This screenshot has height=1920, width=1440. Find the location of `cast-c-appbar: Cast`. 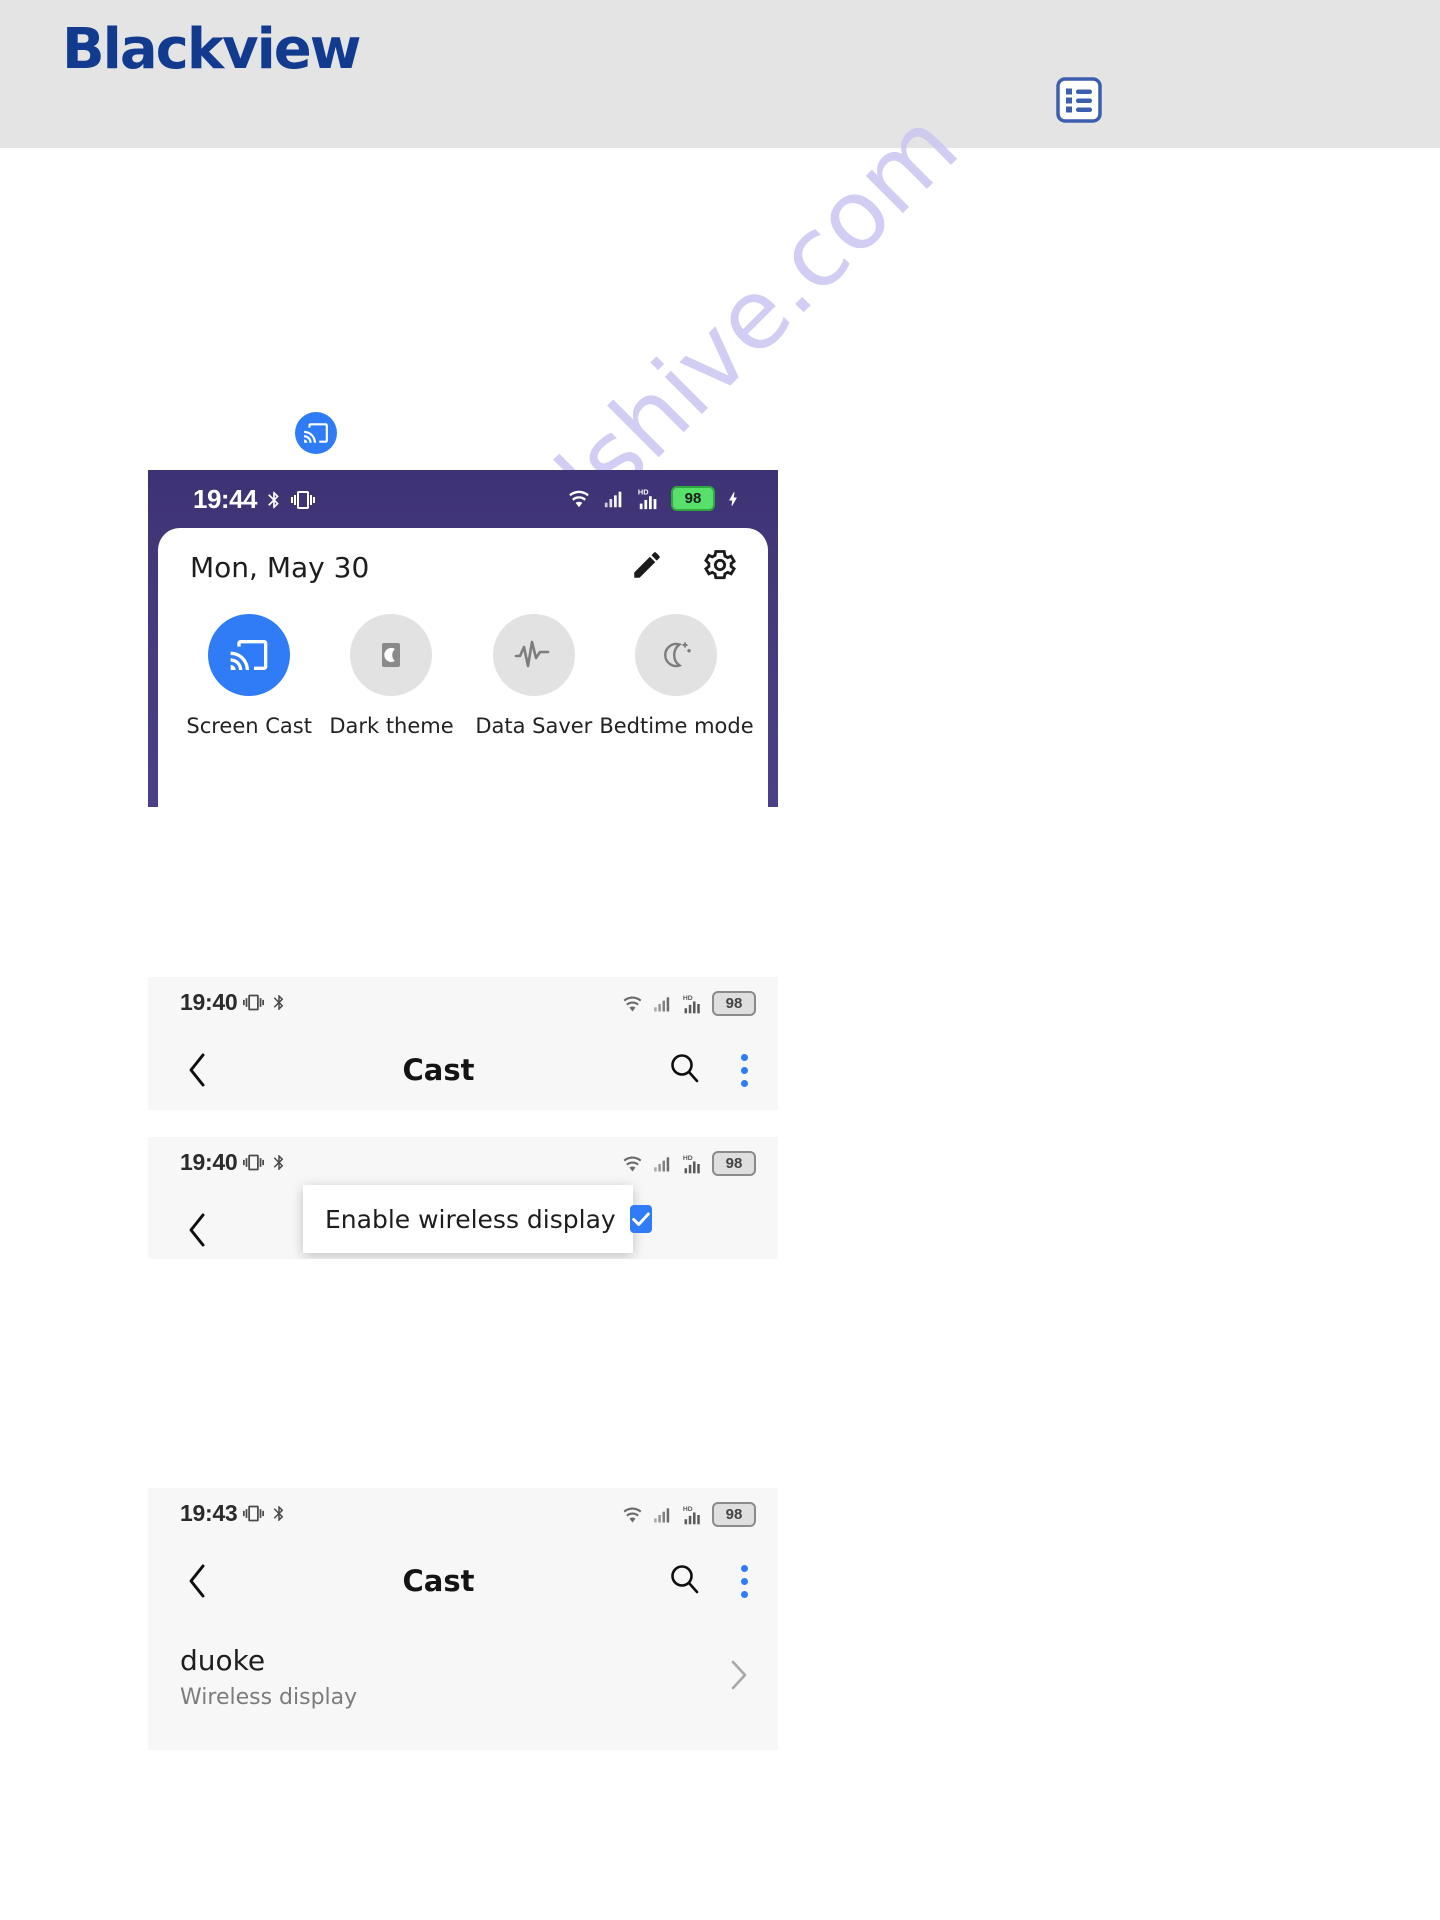

cast-c-appbar: Cast is located at coordinates (463, 1581).